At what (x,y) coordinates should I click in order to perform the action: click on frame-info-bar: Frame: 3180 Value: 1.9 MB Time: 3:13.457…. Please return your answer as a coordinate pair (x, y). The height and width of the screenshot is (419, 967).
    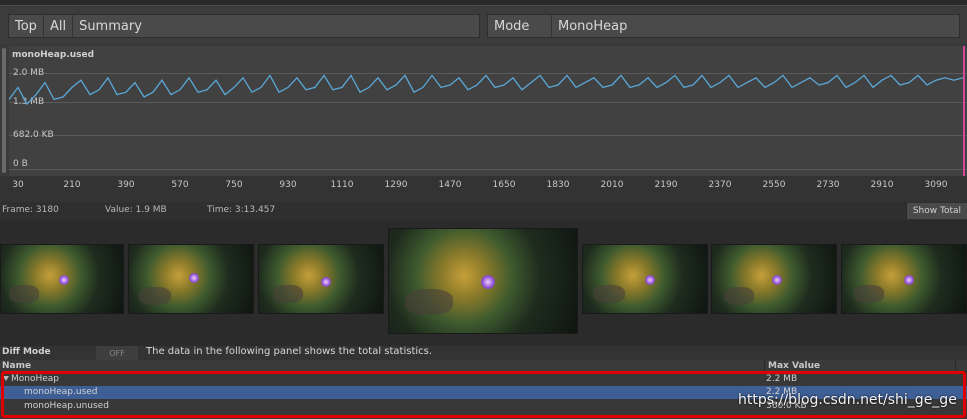
    Looking at the image, I should click on (483, 211).